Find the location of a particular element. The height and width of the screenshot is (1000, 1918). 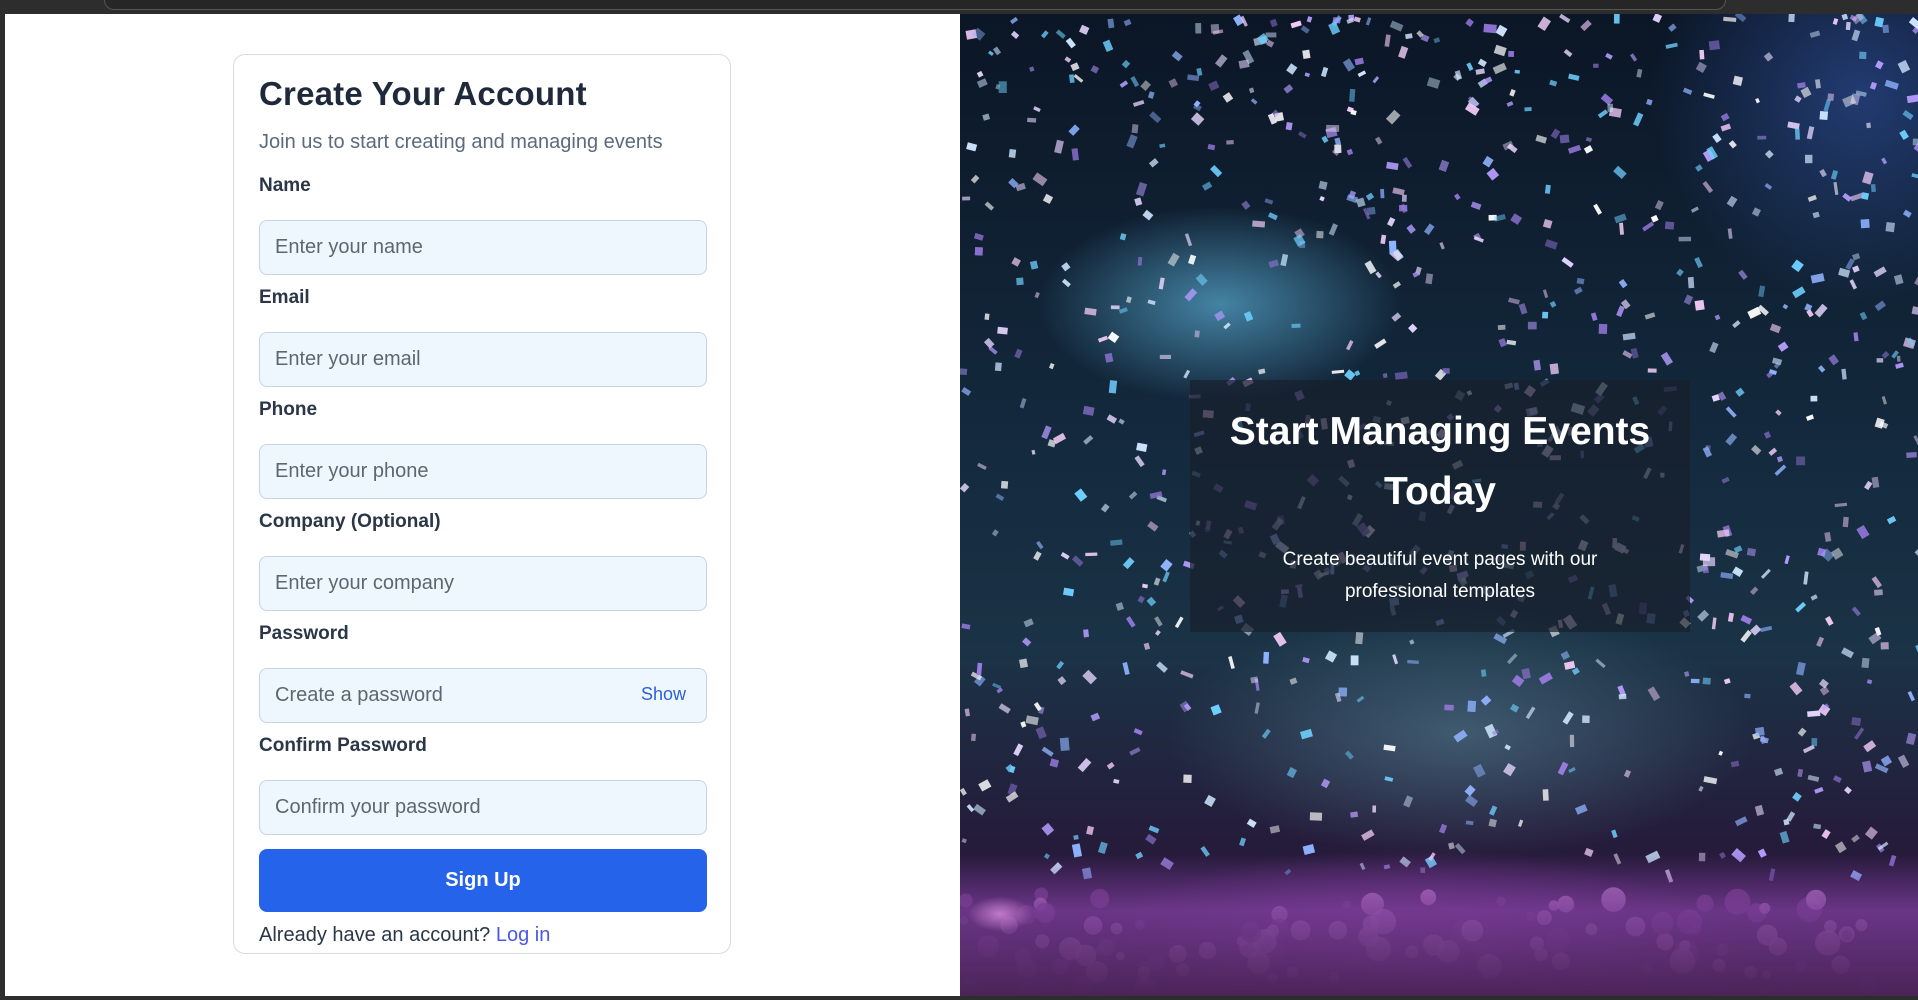

show-password-button: Show is located at coordinates (663, 694).